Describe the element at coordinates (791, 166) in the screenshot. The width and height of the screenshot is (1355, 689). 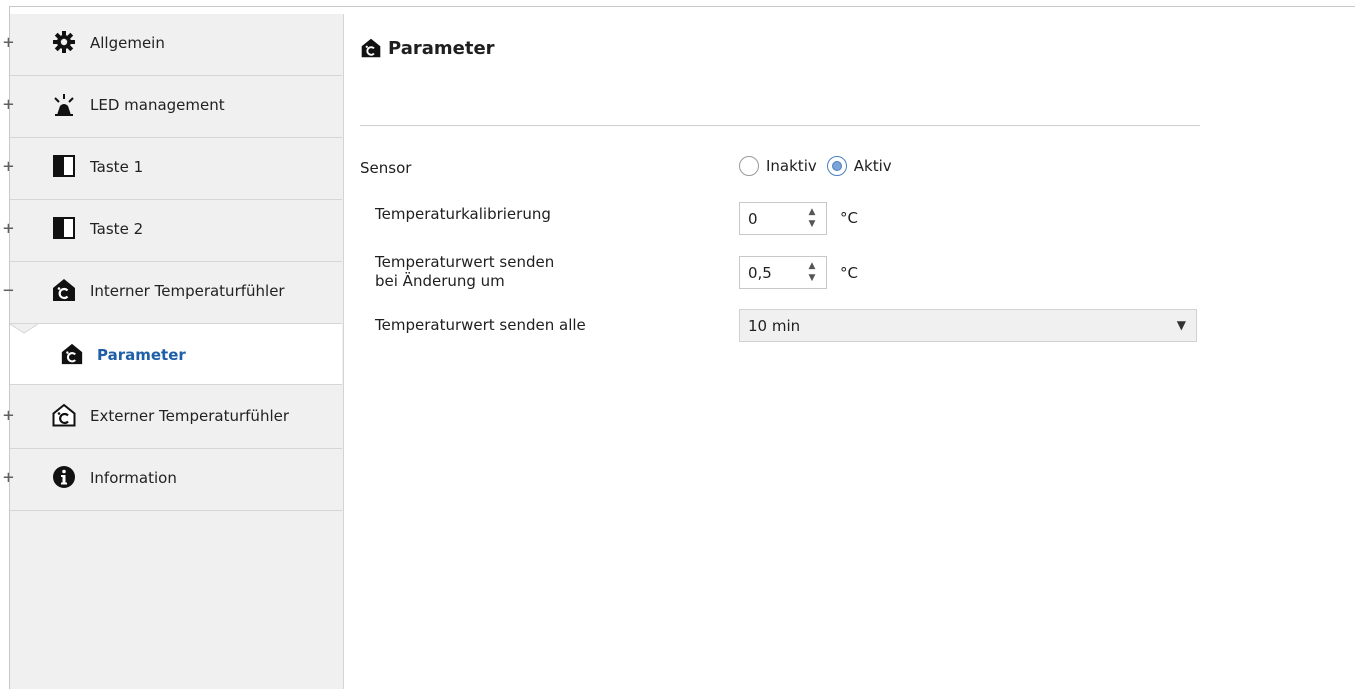
I see `sensor-inaktiv-label: Inaktiv` at that location.